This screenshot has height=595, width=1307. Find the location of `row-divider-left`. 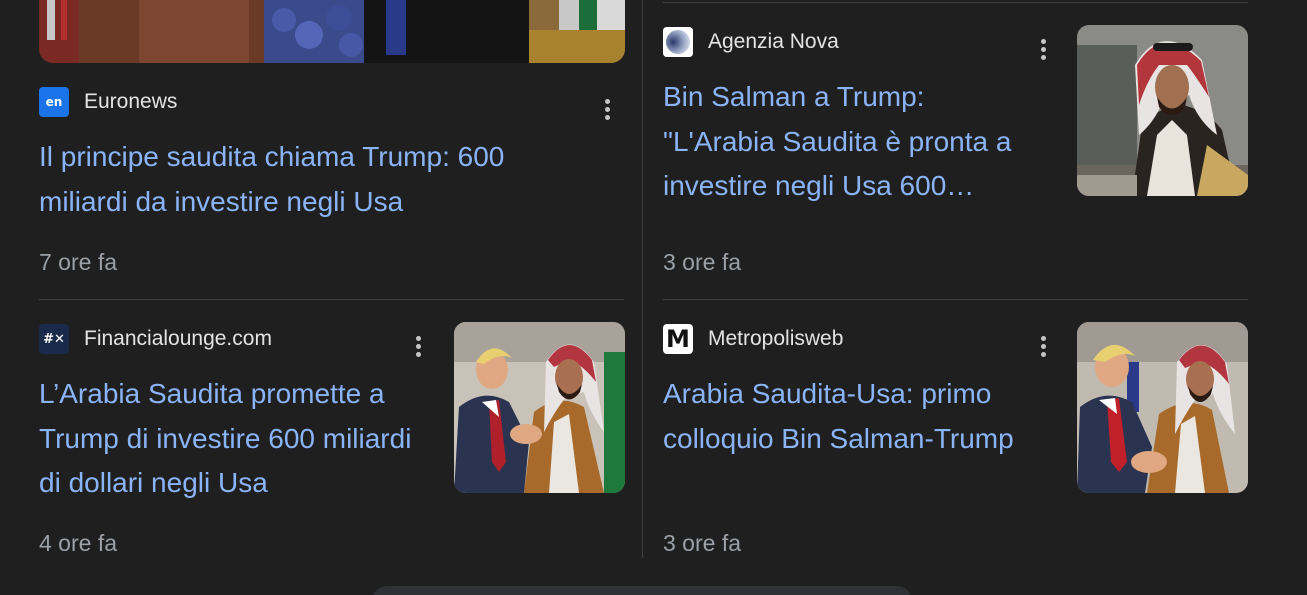

row-divider-left is located at coordinates (331, 299).